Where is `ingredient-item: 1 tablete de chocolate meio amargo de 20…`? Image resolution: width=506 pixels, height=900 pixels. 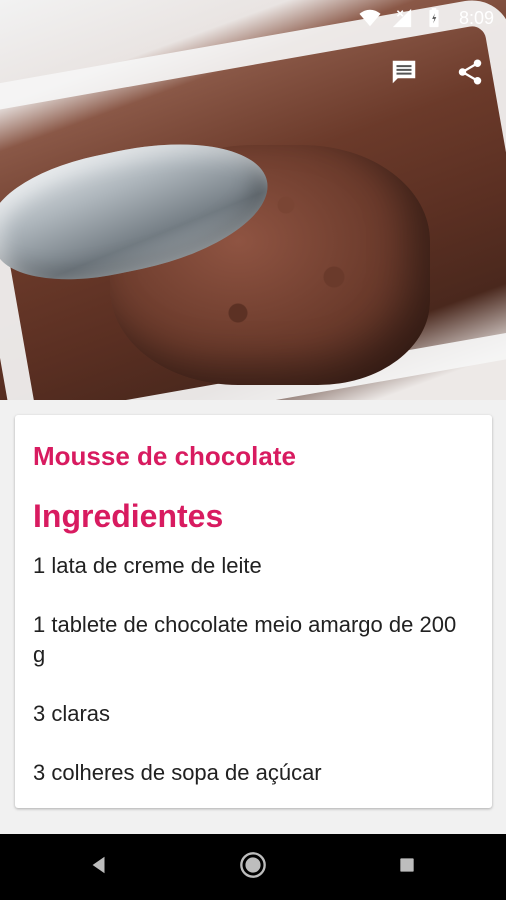
ingredient-item: 1 tablete de chocolate meio amargo de 20… is located at coordinates (245, 639).